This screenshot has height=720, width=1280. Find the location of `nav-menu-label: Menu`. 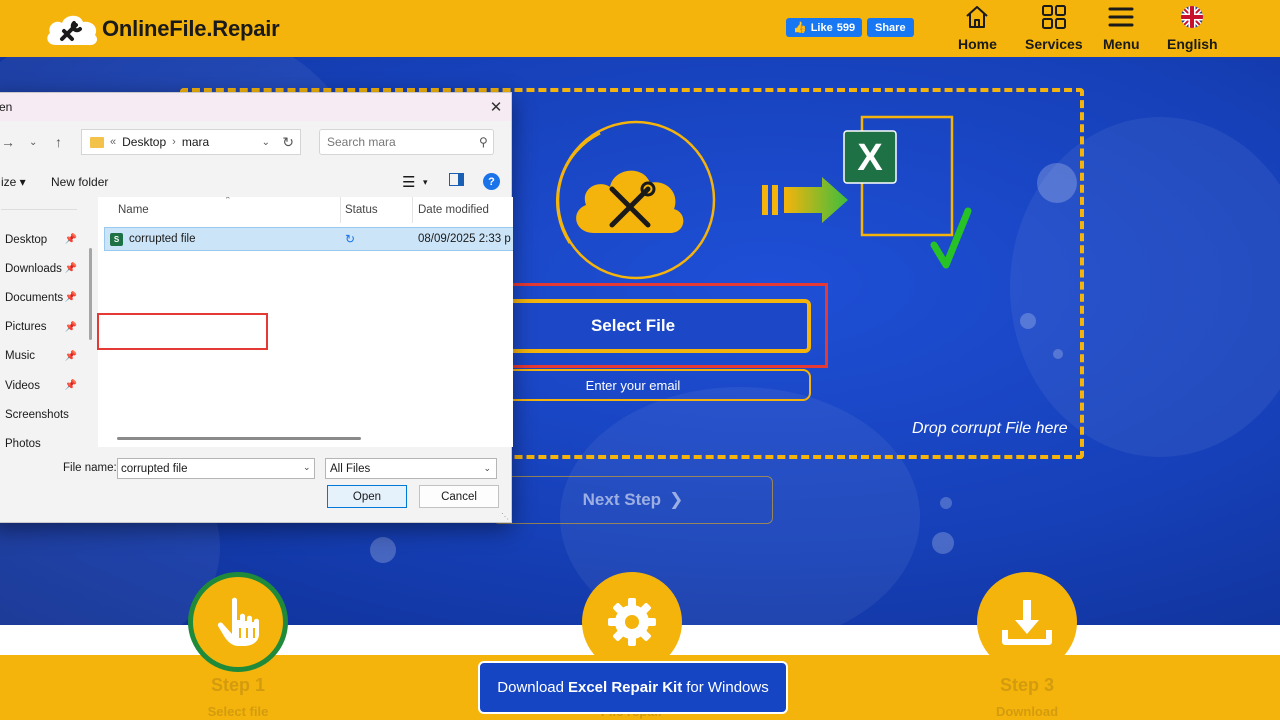

nav-menu-label: Menu is located at coordinates (1121, 44).